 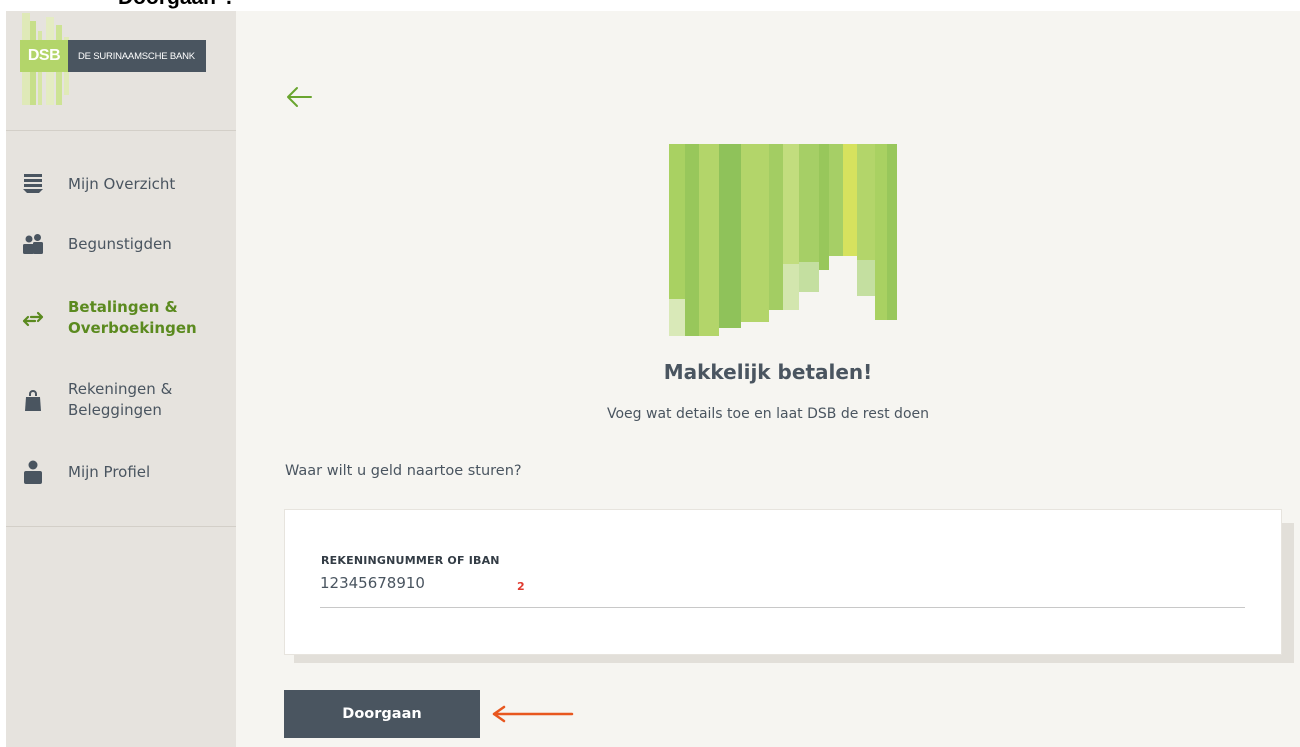 I want to click on back-arrow-icon, so click(x=299, y=97).